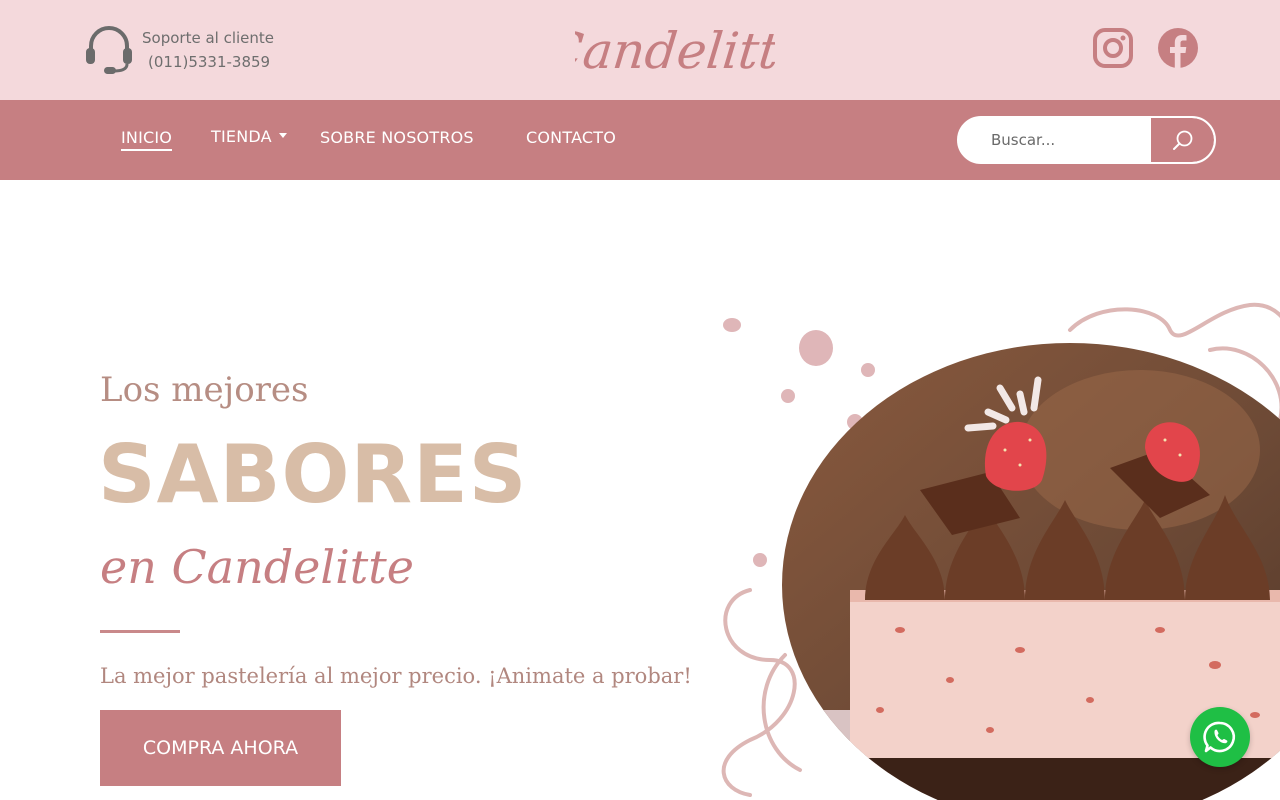 Image resolution: width=1280 pixels, height=800 pixels. What do you see at coordinates (208, 62) in the screenshot?
I see `support-phone: (011)5331-3859` at bounding box center [208, 62].